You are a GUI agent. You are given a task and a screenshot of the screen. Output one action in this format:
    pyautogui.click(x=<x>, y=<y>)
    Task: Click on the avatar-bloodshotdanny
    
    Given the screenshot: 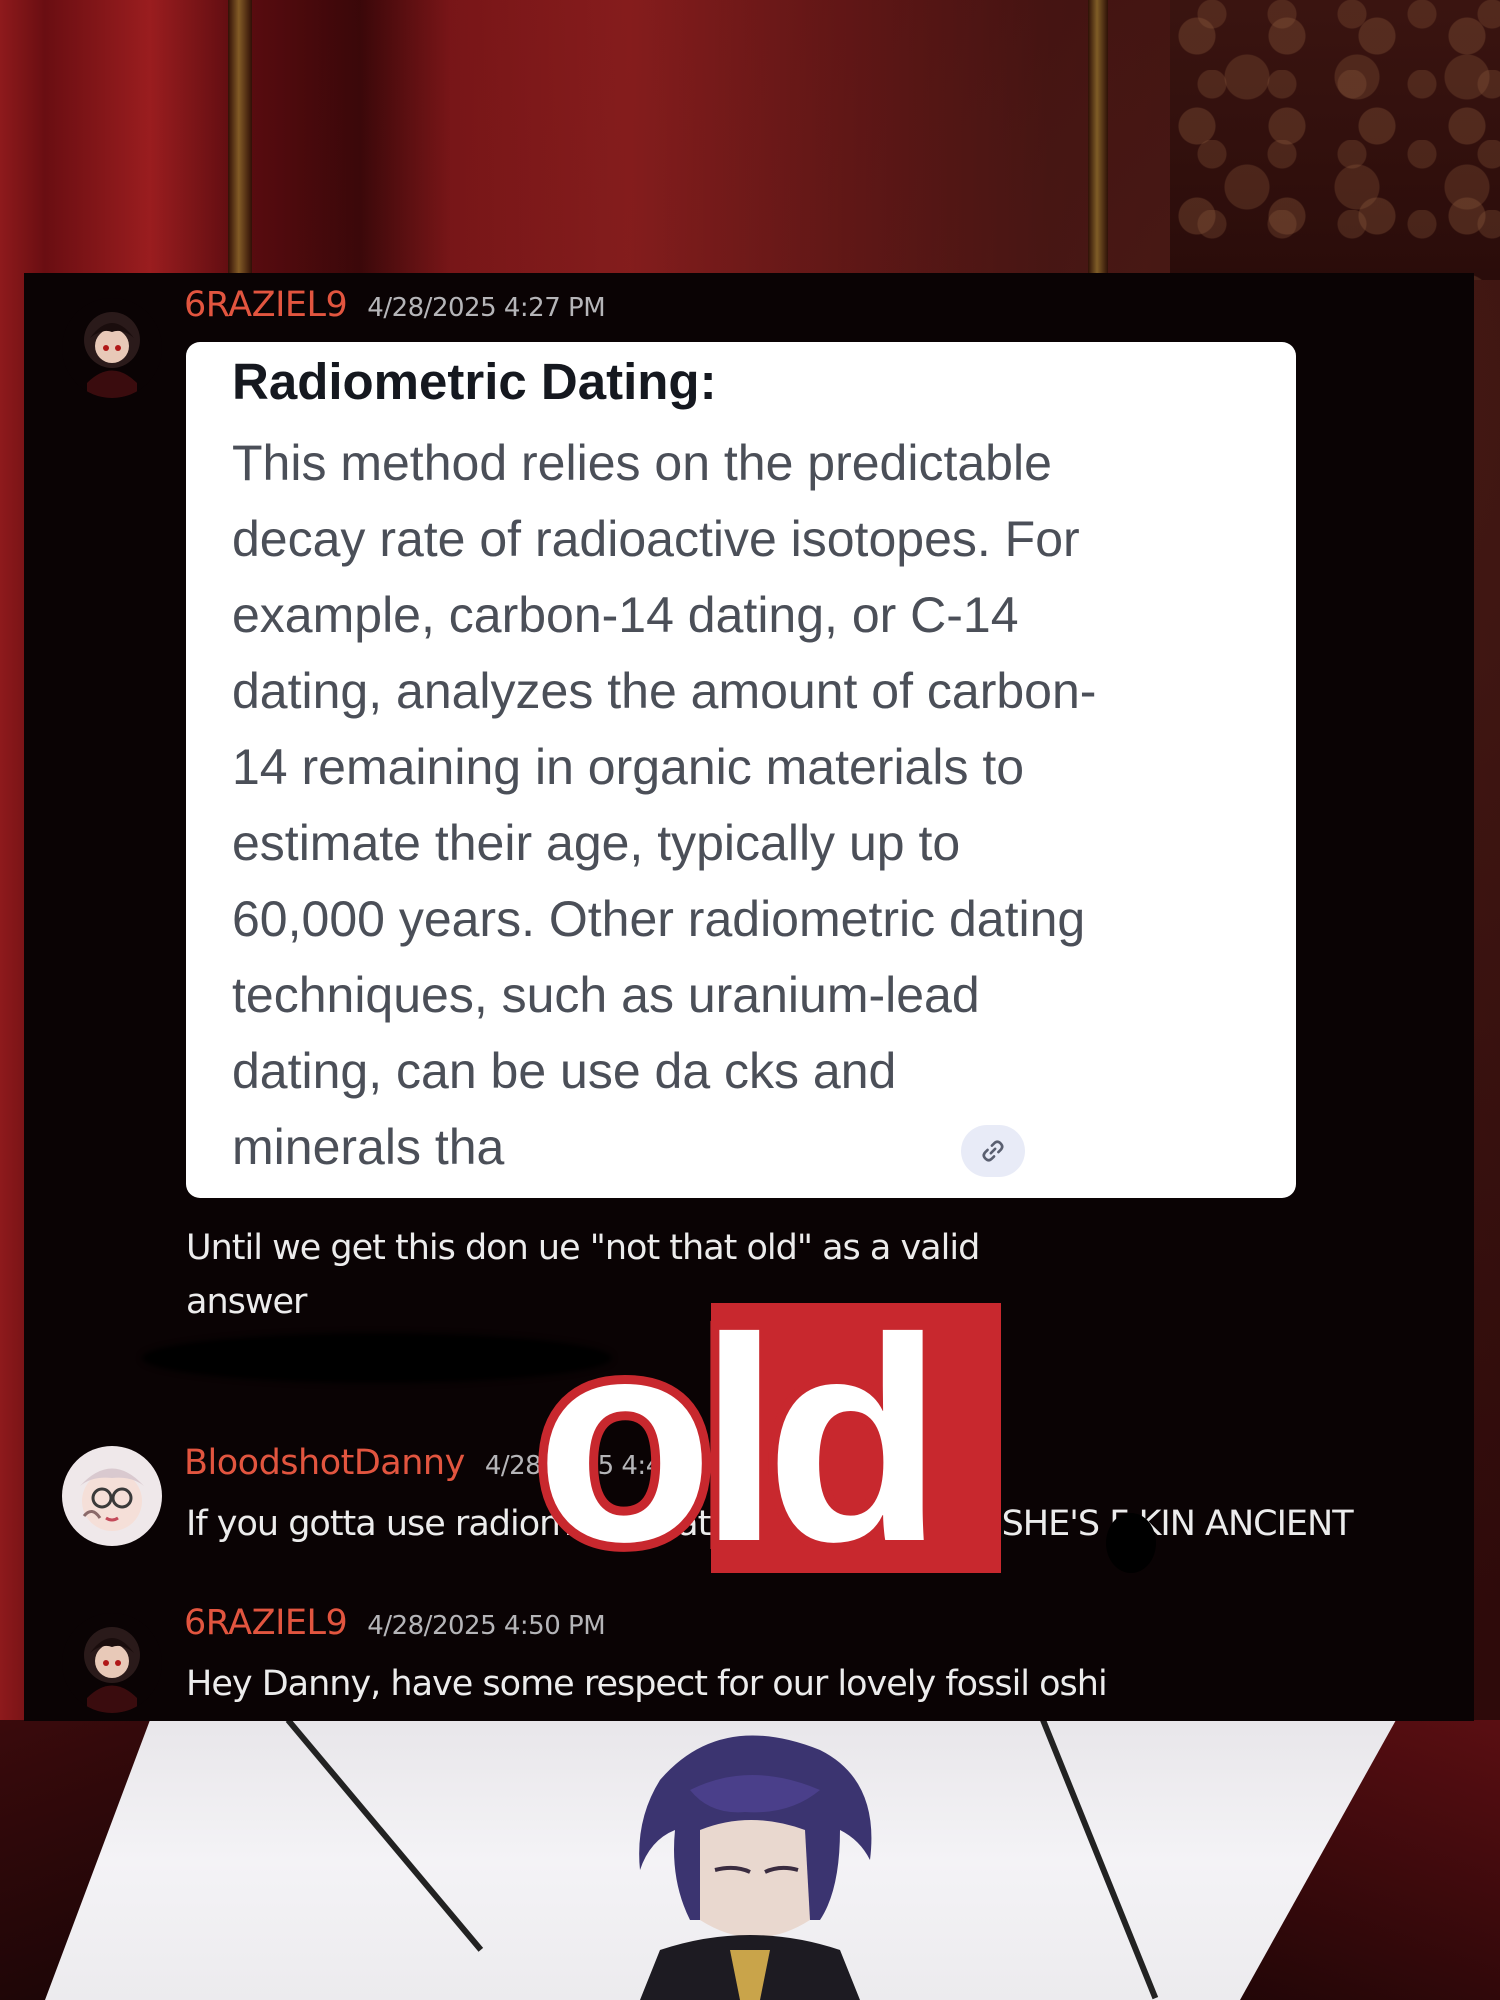 What is the action you would take?
    pyautogui.click(x=112, y=1496)
    